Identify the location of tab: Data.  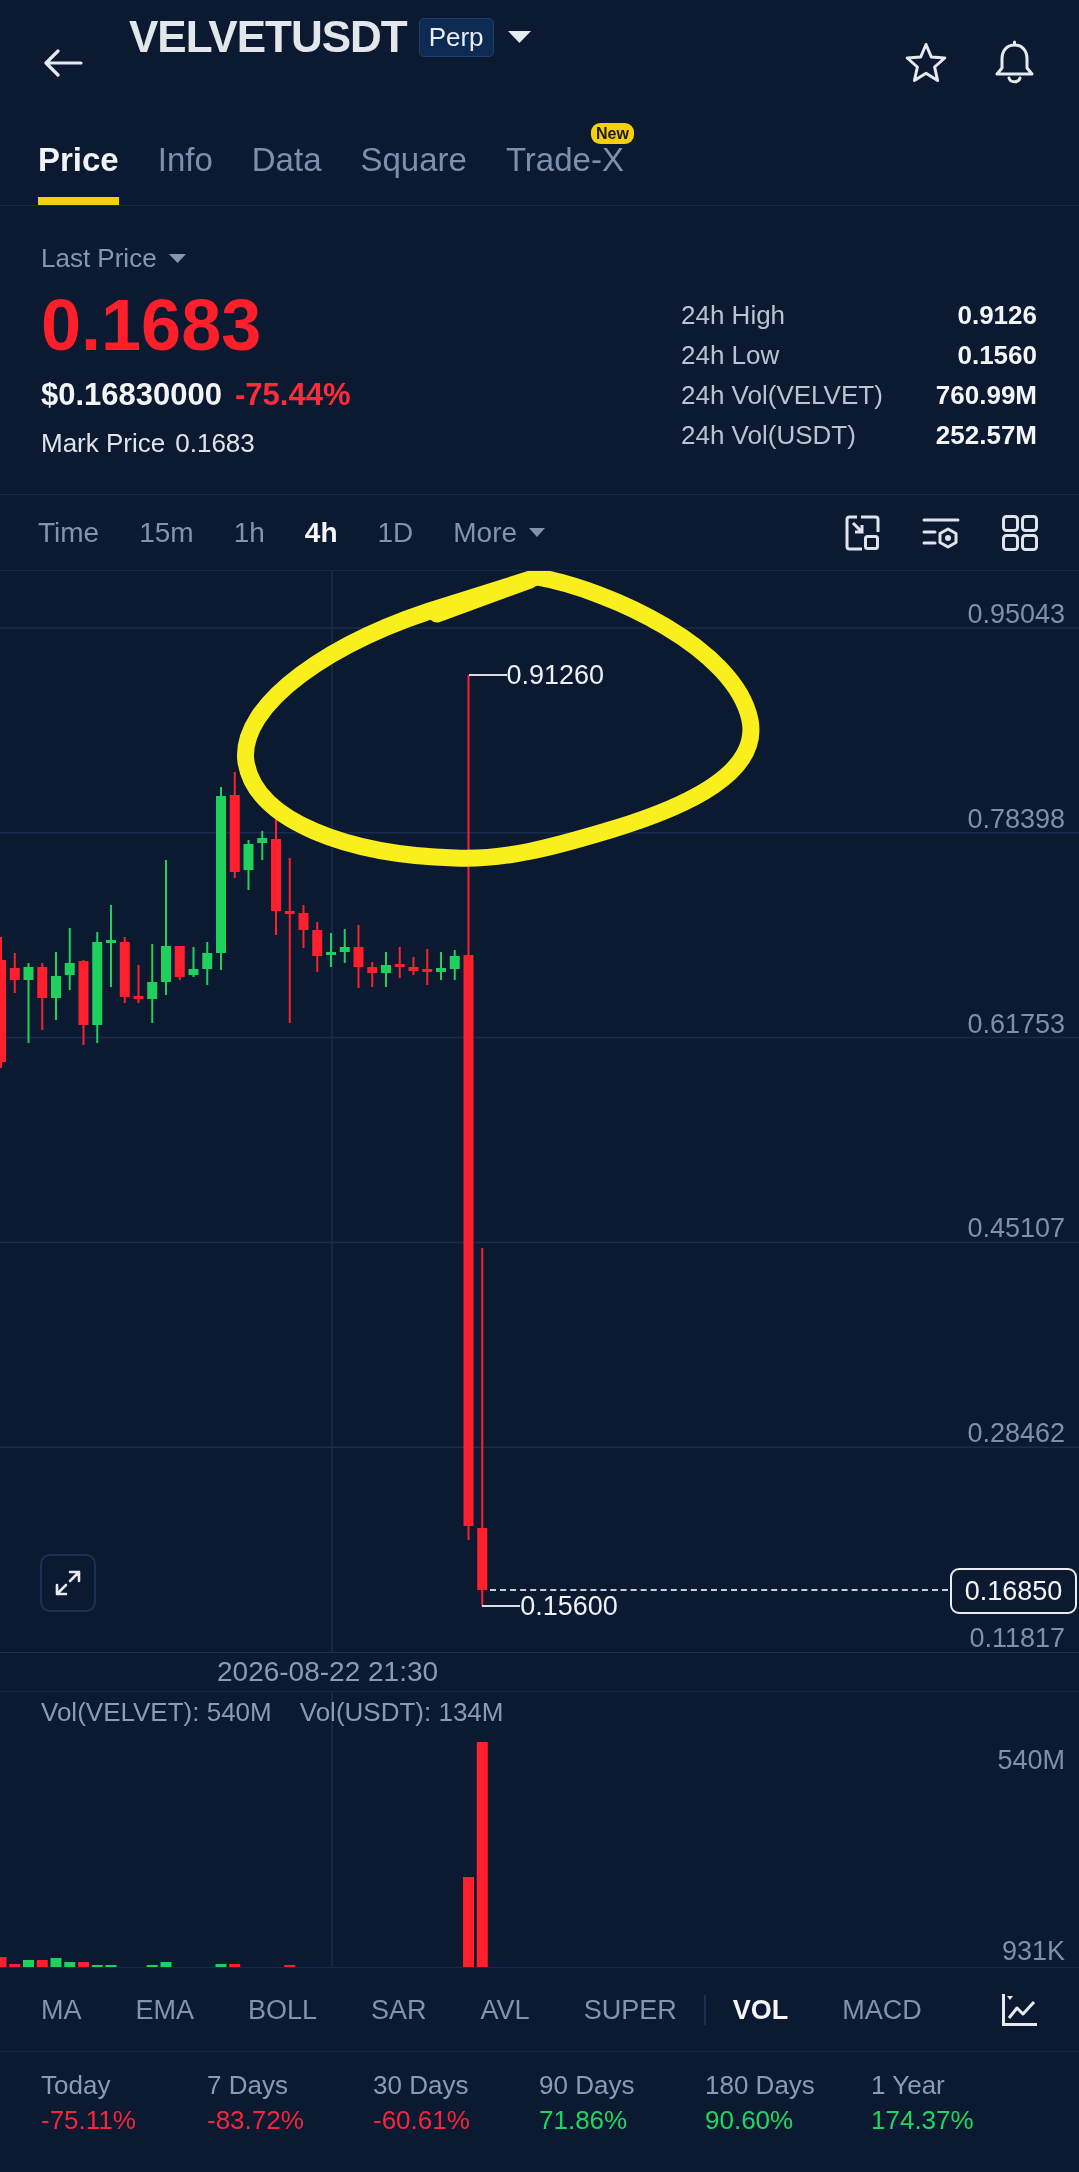
(286, 173).